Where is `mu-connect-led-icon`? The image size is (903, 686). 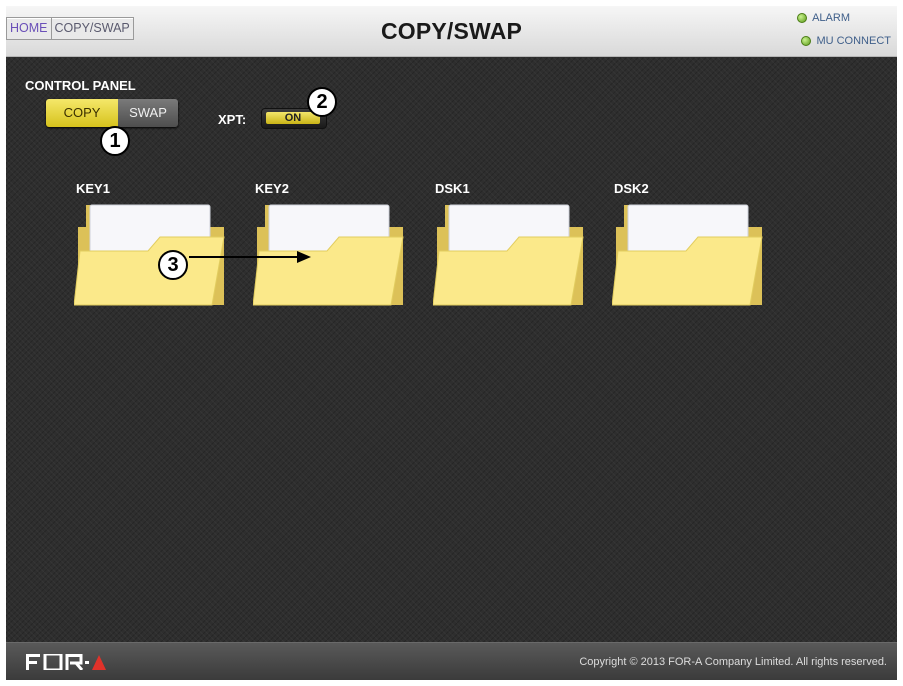 mu-connect-led-icon is located at coordinates (806, 41).